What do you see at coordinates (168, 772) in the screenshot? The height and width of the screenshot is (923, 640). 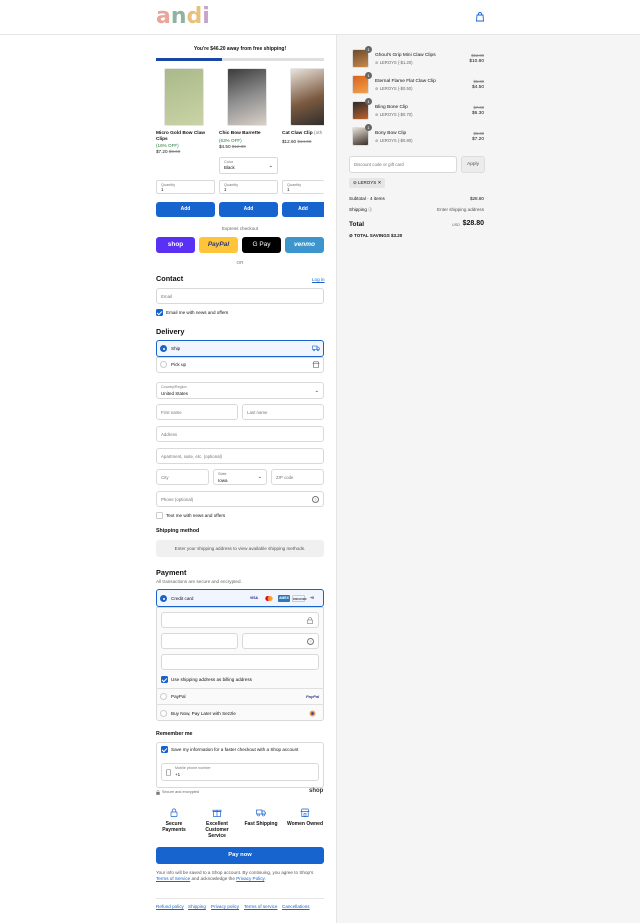 I see `mobile-icon` at bounding box center [168, 772].